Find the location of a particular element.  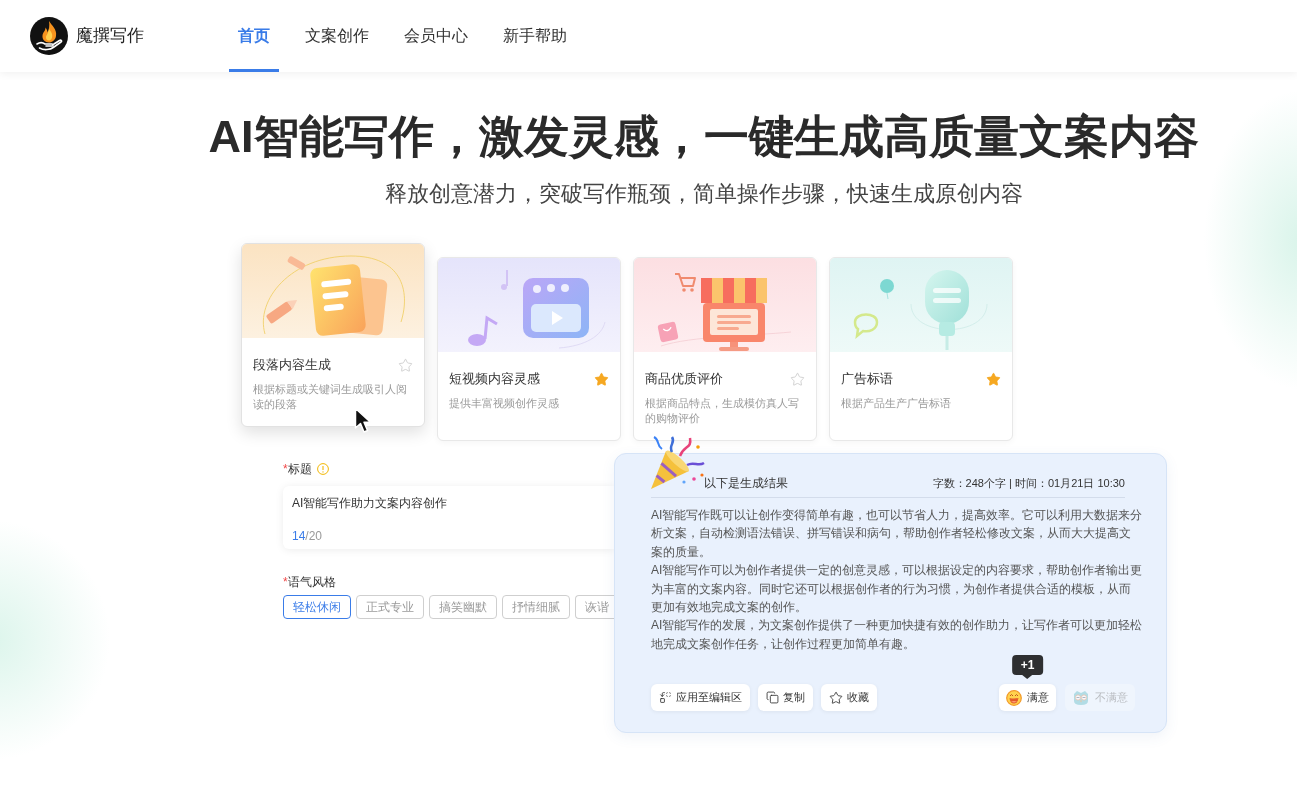

hero-subtitle: 释放创意潜力，突破写作瓶颈，简单操作步骤，快速生成原创内容 is located at coordinates (703, 194).